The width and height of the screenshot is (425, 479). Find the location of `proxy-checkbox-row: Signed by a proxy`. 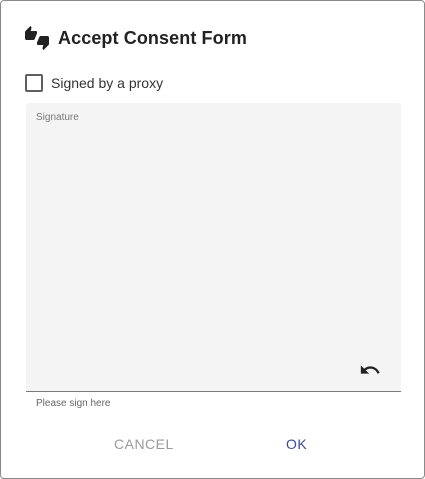

proxy-checkbox-row: Signed by a proxy is located at coordinates (94, 83).